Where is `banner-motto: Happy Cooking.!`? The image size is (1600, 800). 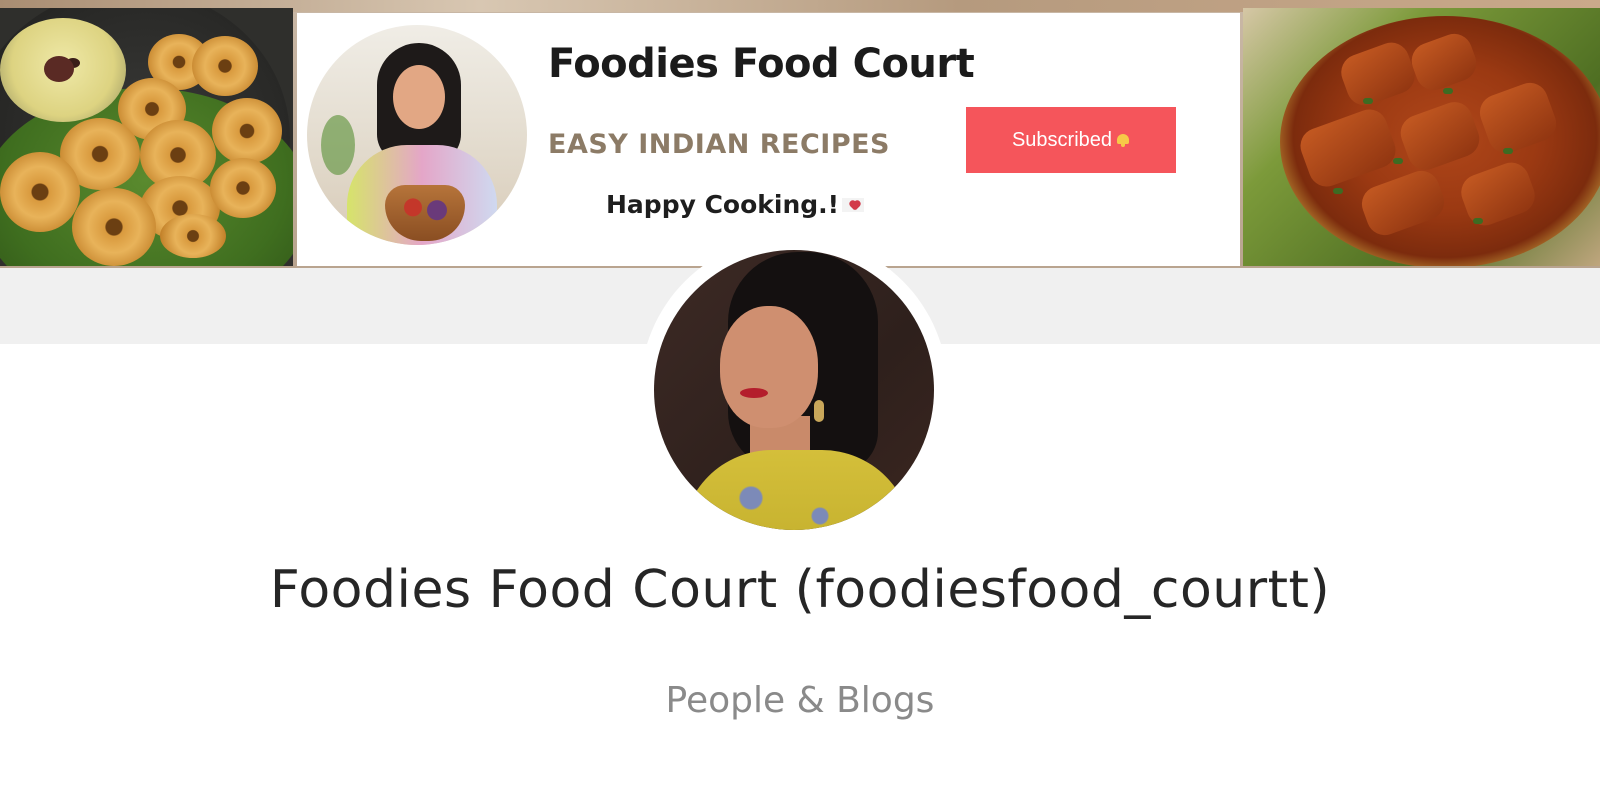 banner-motto: Happy Cooking.! is located at coordinates (735, 204).